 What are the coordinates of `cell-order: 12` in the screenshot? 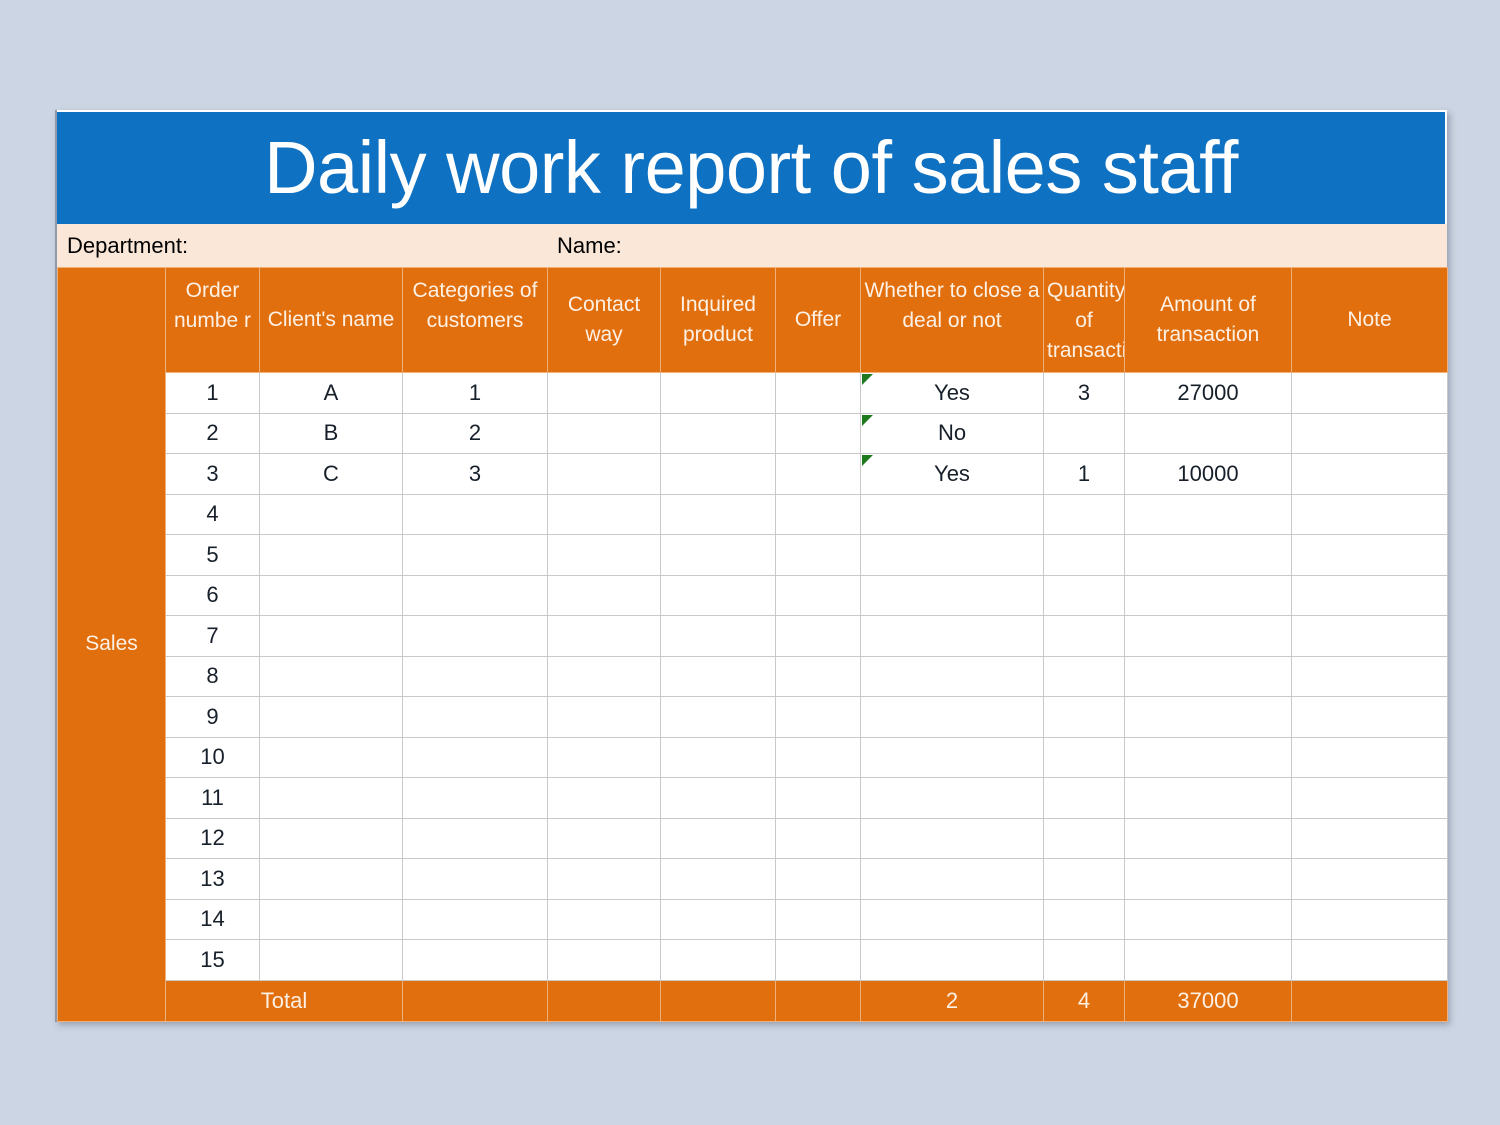 It's located at (212, 838).